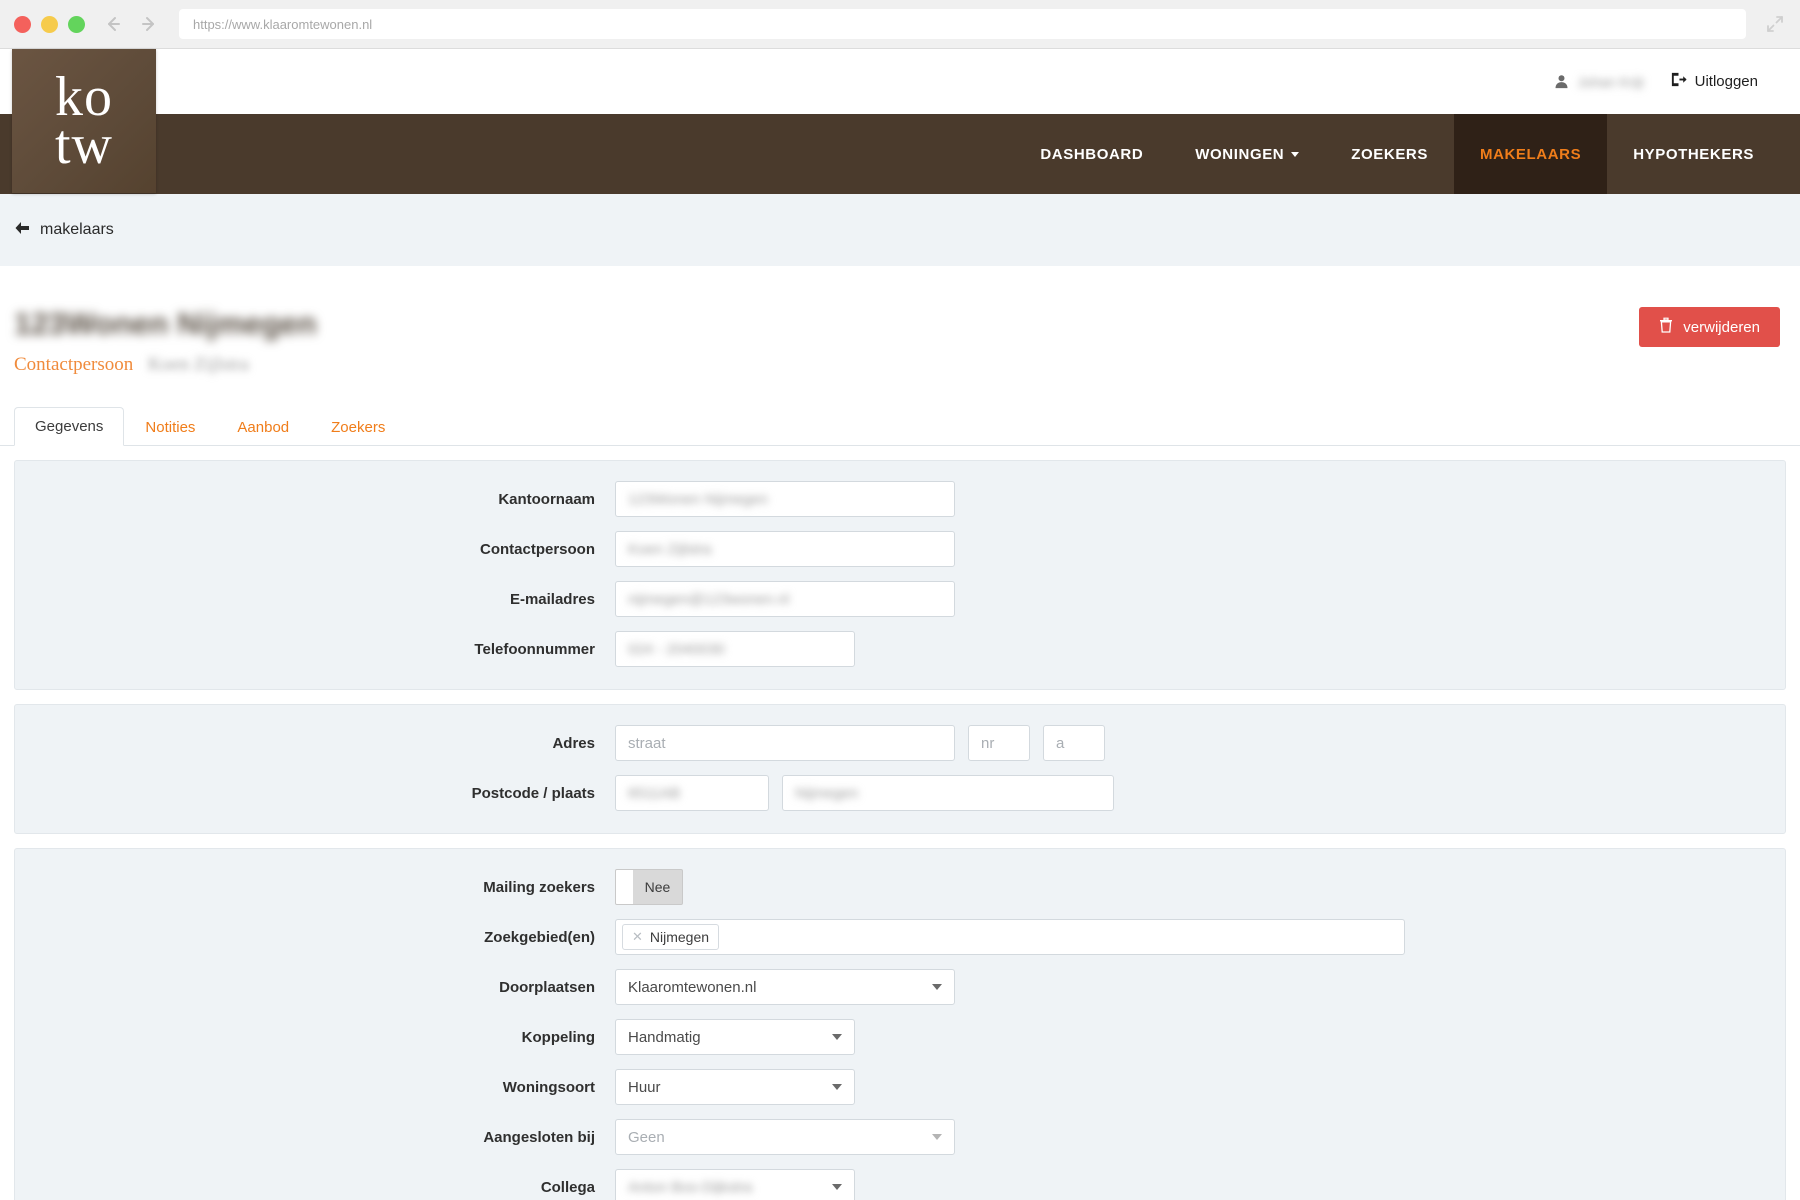 This screenshot has width=1800, height=1200. I want to click on form-row-kantoornaam: Kantoornaam 123Wonen Nijmegen, so click(900, 499).